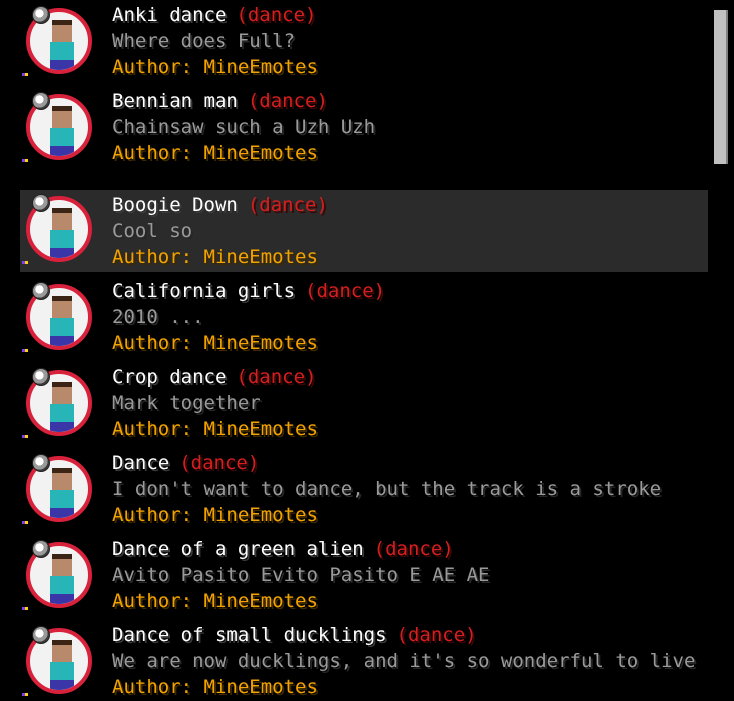  Describe the element at coordinates (204, 291) in the screenshot. I see `emote-title: California girls` at that location.